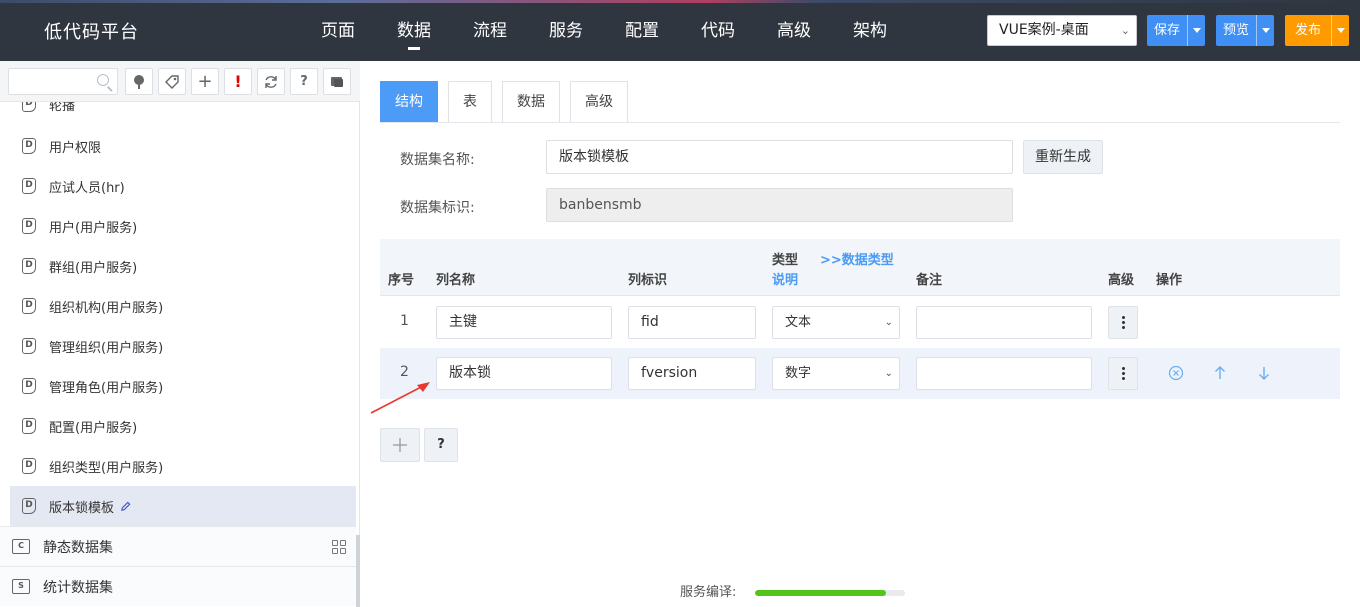  I want to click on tab-bar: 结构 表 数据 高级, so click(509, 102).